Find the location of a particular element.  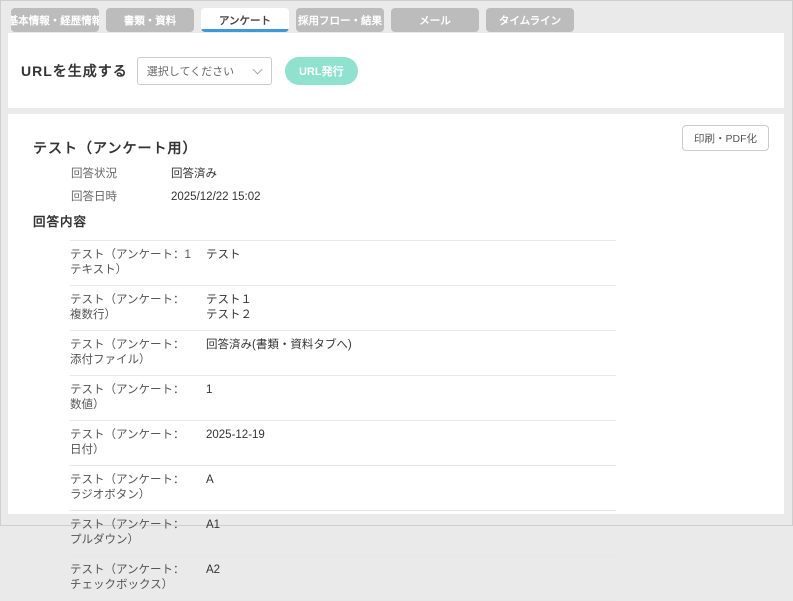

answer-label: テスト（アンケート：プルダウン） is located at coordinates (127, 532).